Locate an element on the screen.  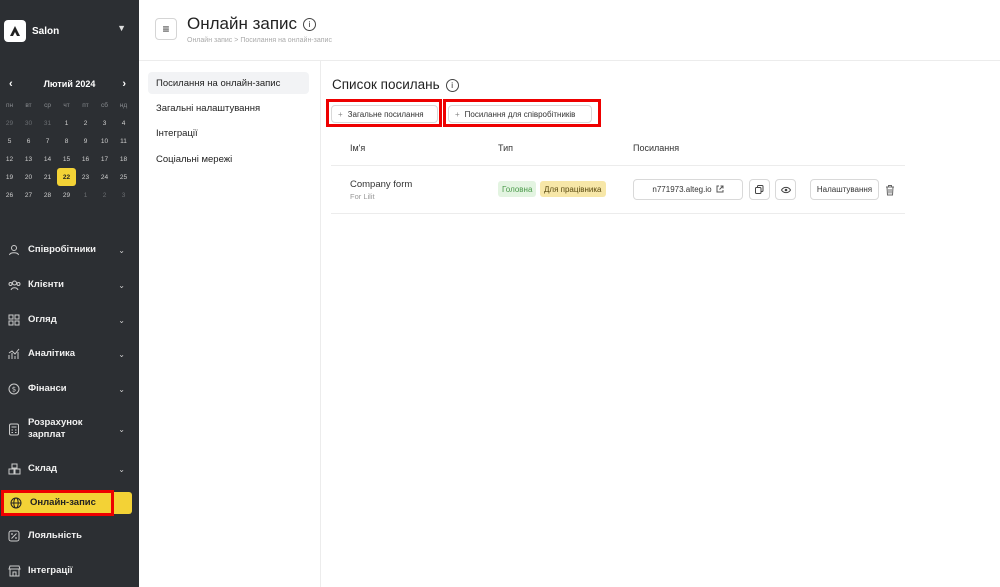
calendar-day: 18 is located at coordinates (123, 159).